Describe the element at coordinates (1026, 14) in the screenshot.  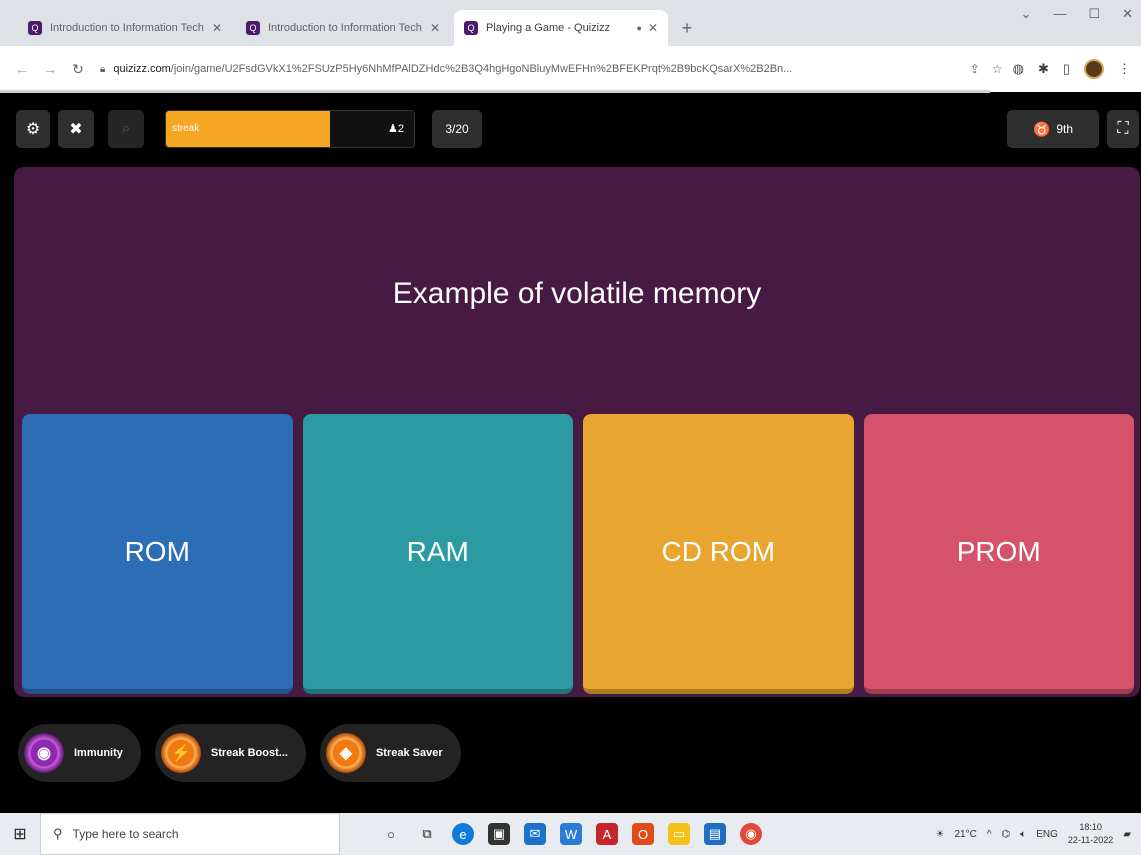
I see `tab-search-icon: ⌄` at that location.